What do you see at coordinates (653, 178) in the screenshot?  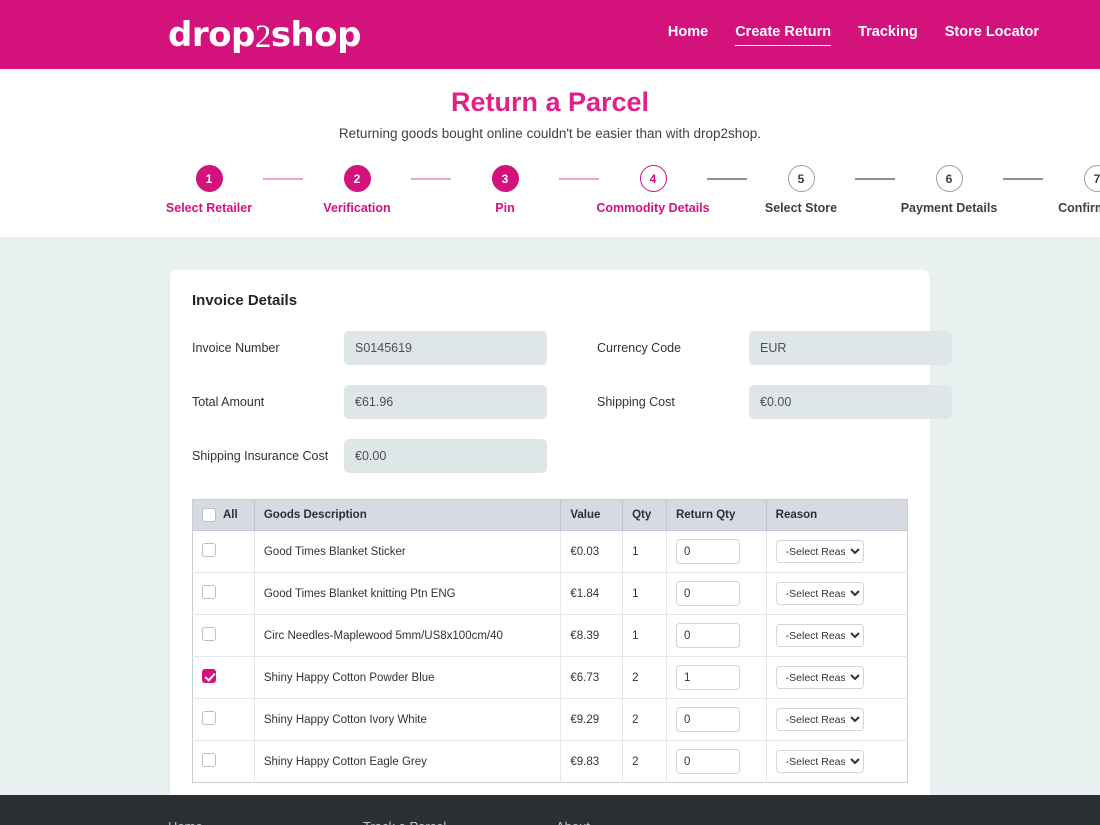 I see `step-circle-4: 4` at bounding box center [653, 178].